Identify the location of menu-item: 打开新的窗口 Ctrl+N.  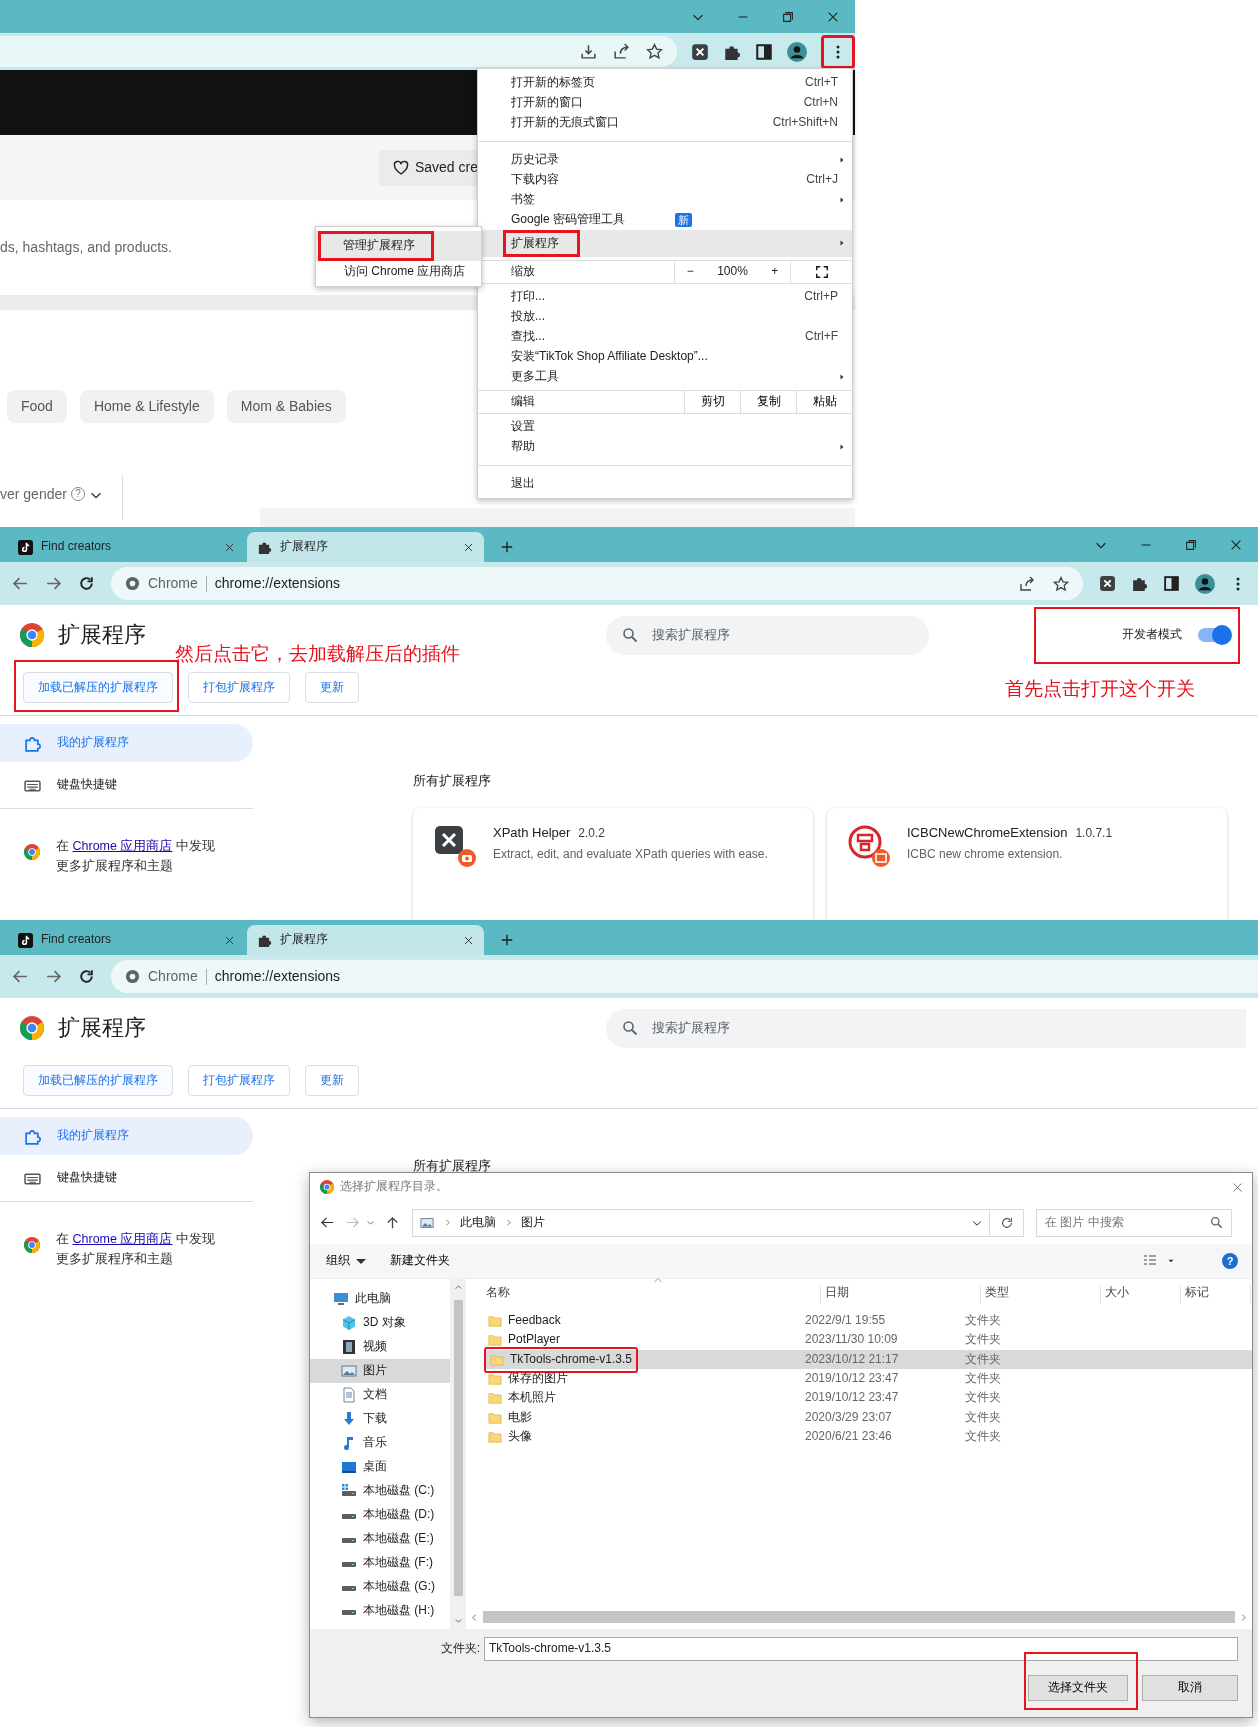
(665, 103).